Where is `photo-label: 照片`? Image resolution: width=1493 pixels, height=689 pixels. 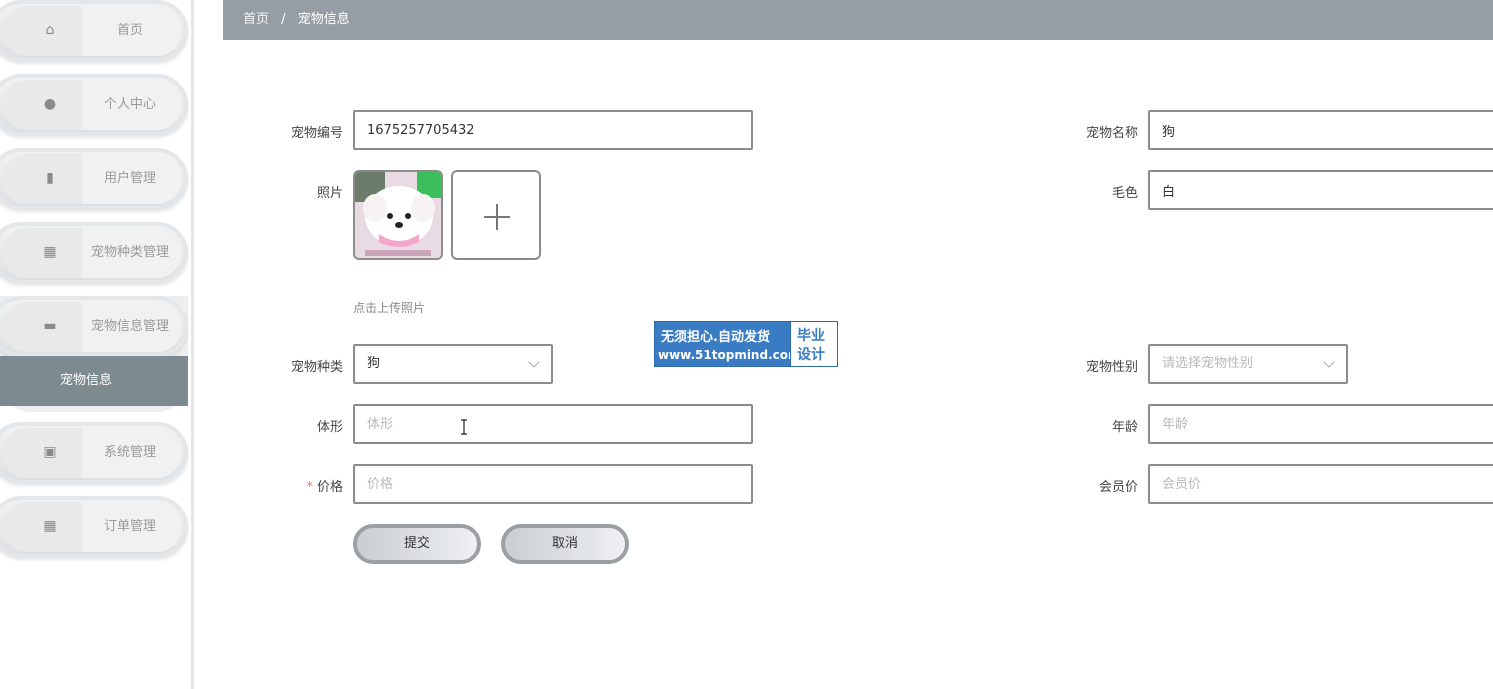 photo-label: 照片 is located at coordinates (329, 193).